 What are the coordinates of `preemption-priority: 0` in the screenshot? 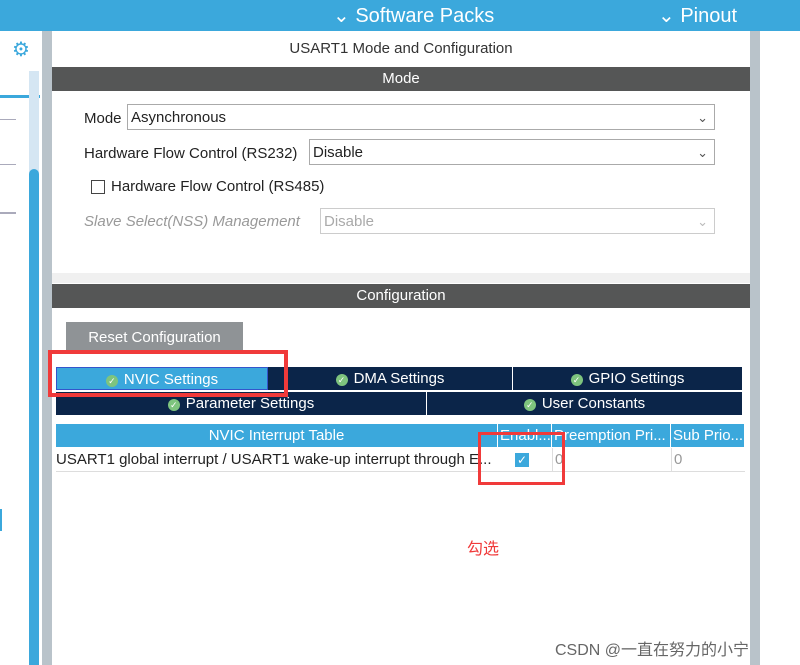 It's located at (611, 460).